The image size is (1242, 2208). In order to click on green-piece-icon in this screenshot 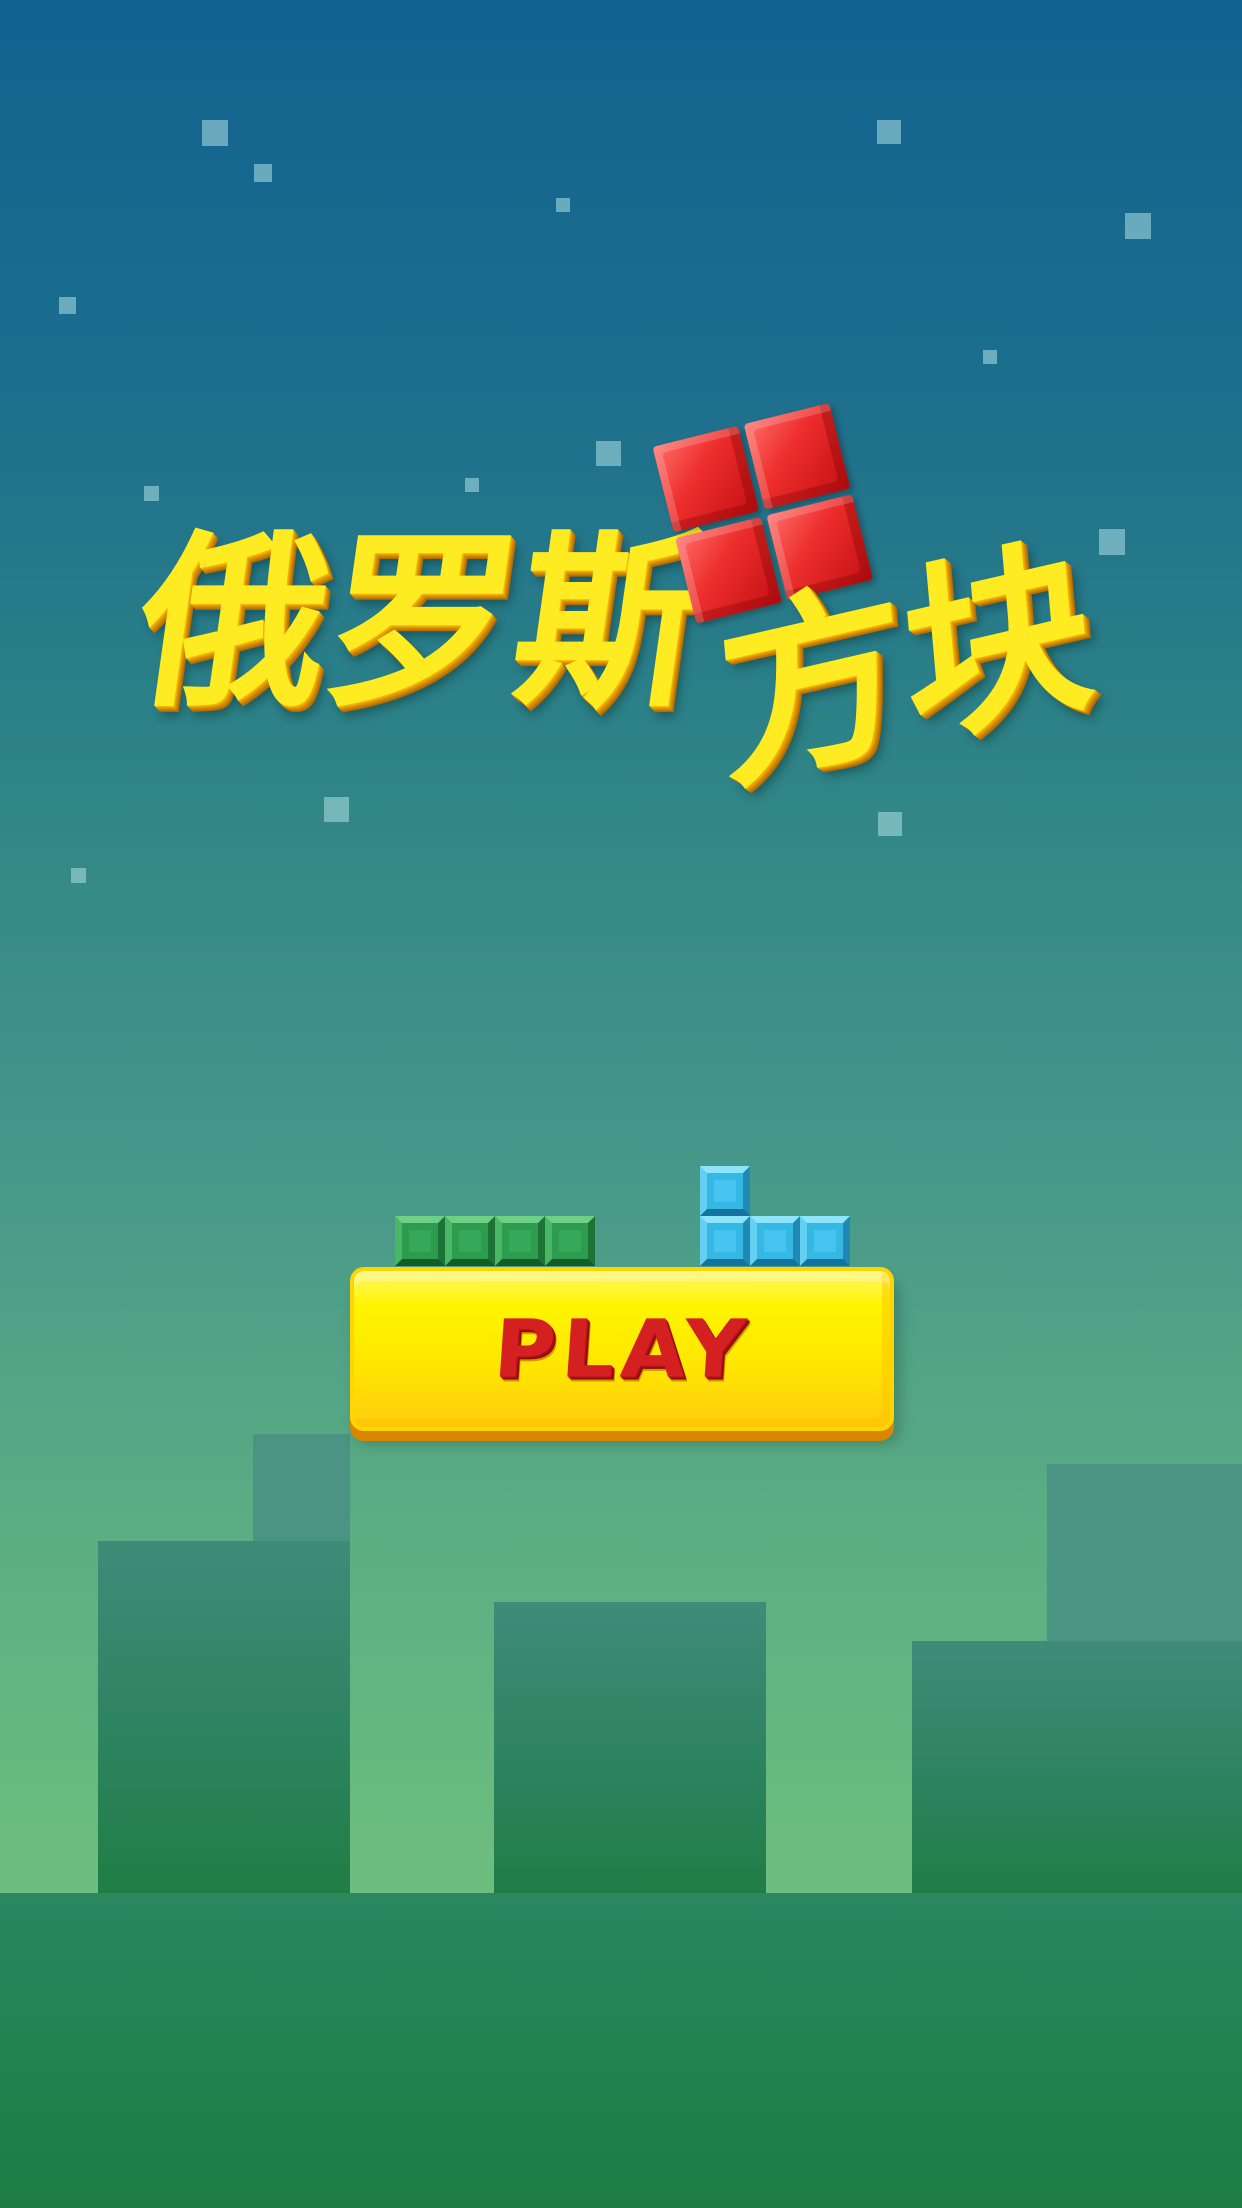, I will do `click(495, 1241)`.